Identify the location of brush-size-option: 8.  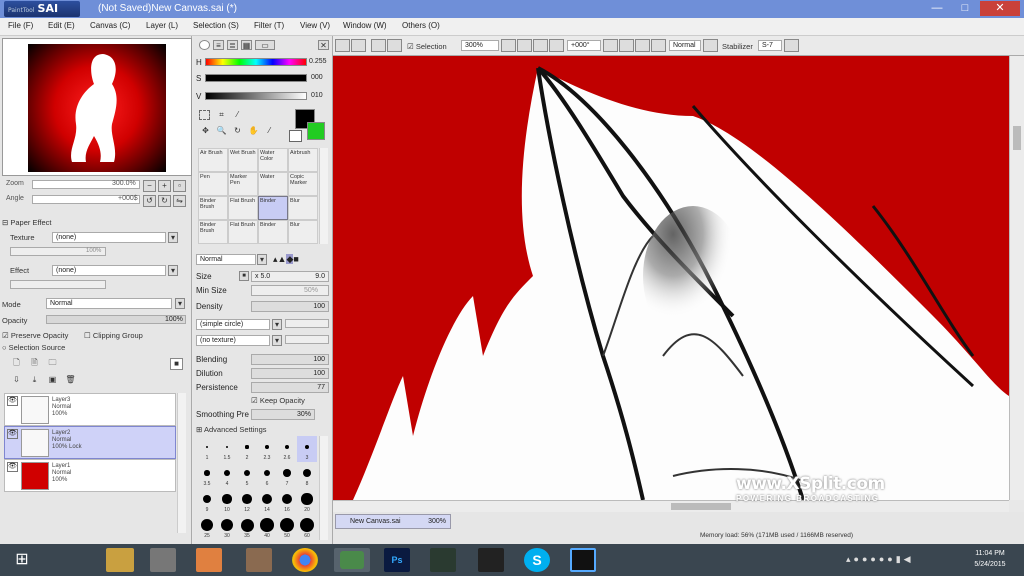
(307, 475).